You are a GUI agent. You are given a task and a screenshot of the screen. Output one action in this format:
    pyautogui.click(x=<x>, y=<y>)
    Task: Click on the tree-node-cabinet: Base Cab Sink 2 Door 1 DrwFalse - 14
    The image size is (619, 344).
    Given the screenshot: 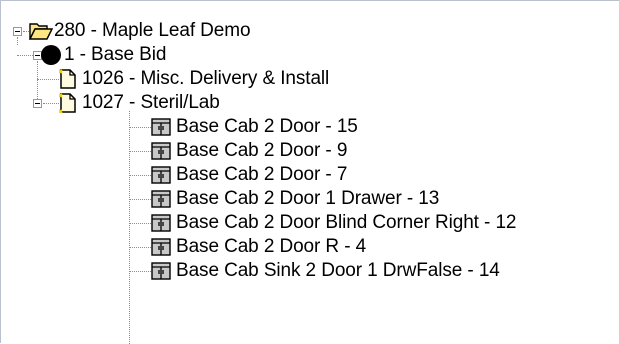 What is the action you would take?
    pyautogui.click(x=281, y=271)
    